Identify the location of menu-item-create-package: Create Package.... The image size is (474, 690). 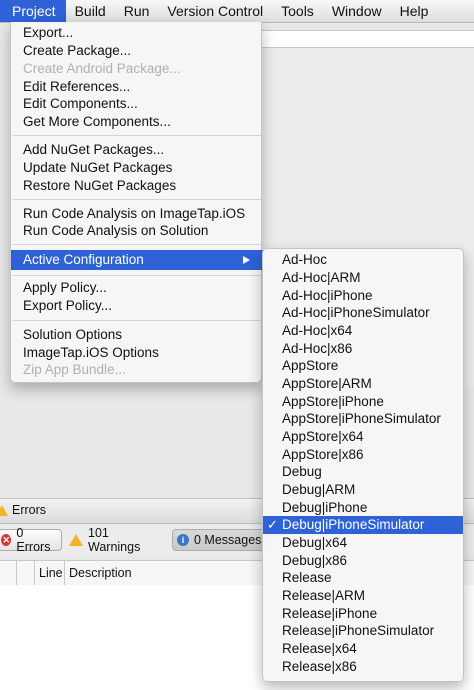
(137, 51).